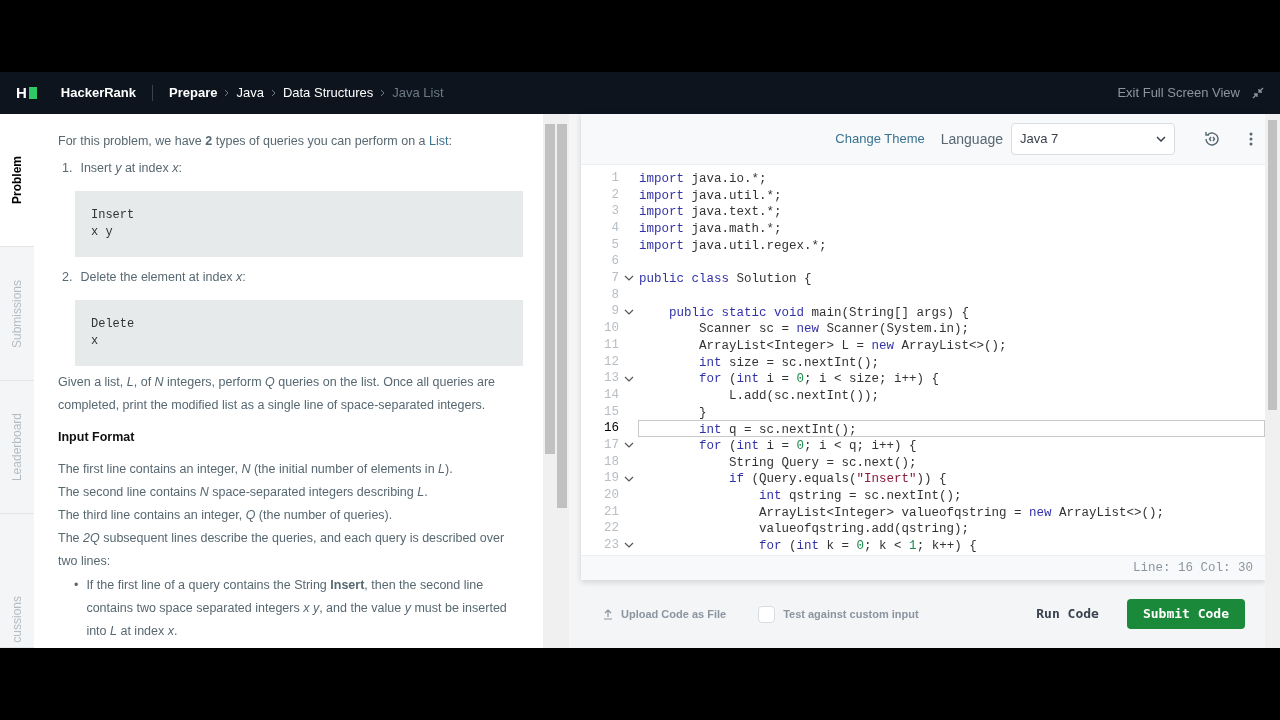 Image resolution: width=1280 pixels, height=720 pixels. I want to click on list-marker: •, so click(76, 585).